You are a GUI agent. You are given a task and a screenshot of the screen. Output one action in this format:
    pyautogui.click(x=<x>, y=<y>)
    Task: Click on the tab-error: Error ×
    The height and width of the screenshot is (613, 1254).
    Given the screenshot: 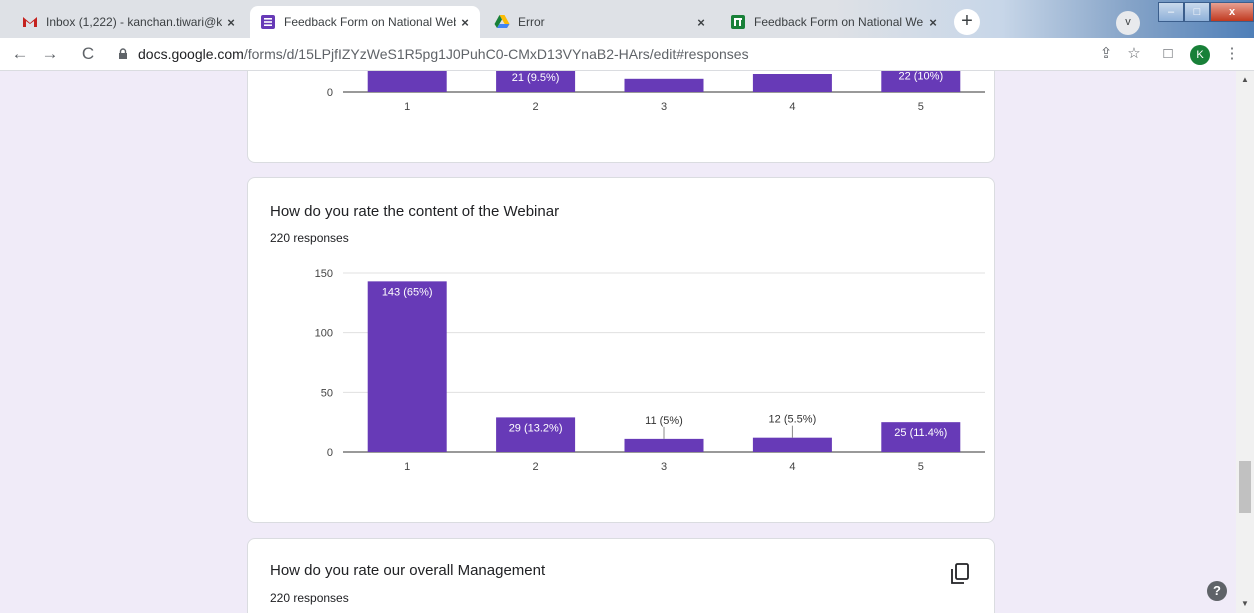 What is the action you would take?
    pyautogui.click(x=600, y=22)
    